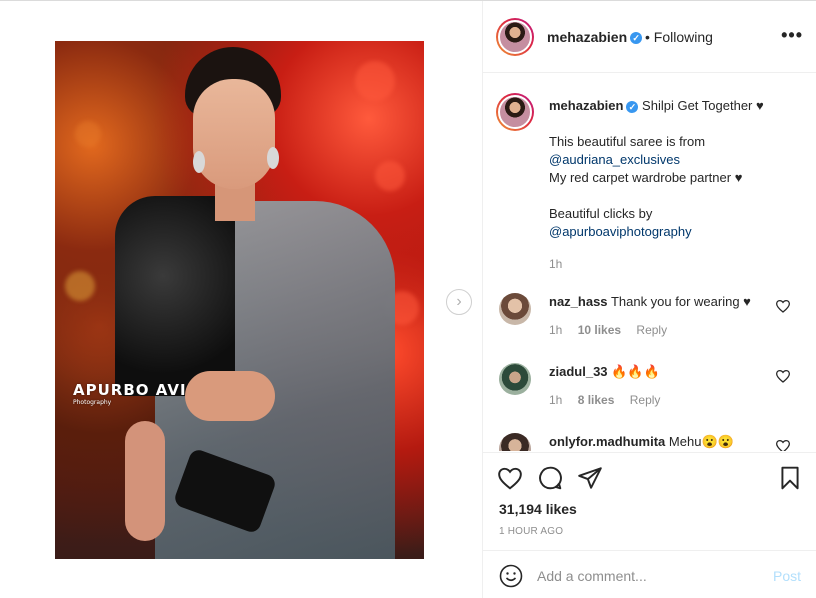 The height and width of the screenshot is (598, 816). What do you see at coordinates (594, 105) in the screenshot?
I see `caption-username: mehazabien ✓` at bounding box center [594, 105].